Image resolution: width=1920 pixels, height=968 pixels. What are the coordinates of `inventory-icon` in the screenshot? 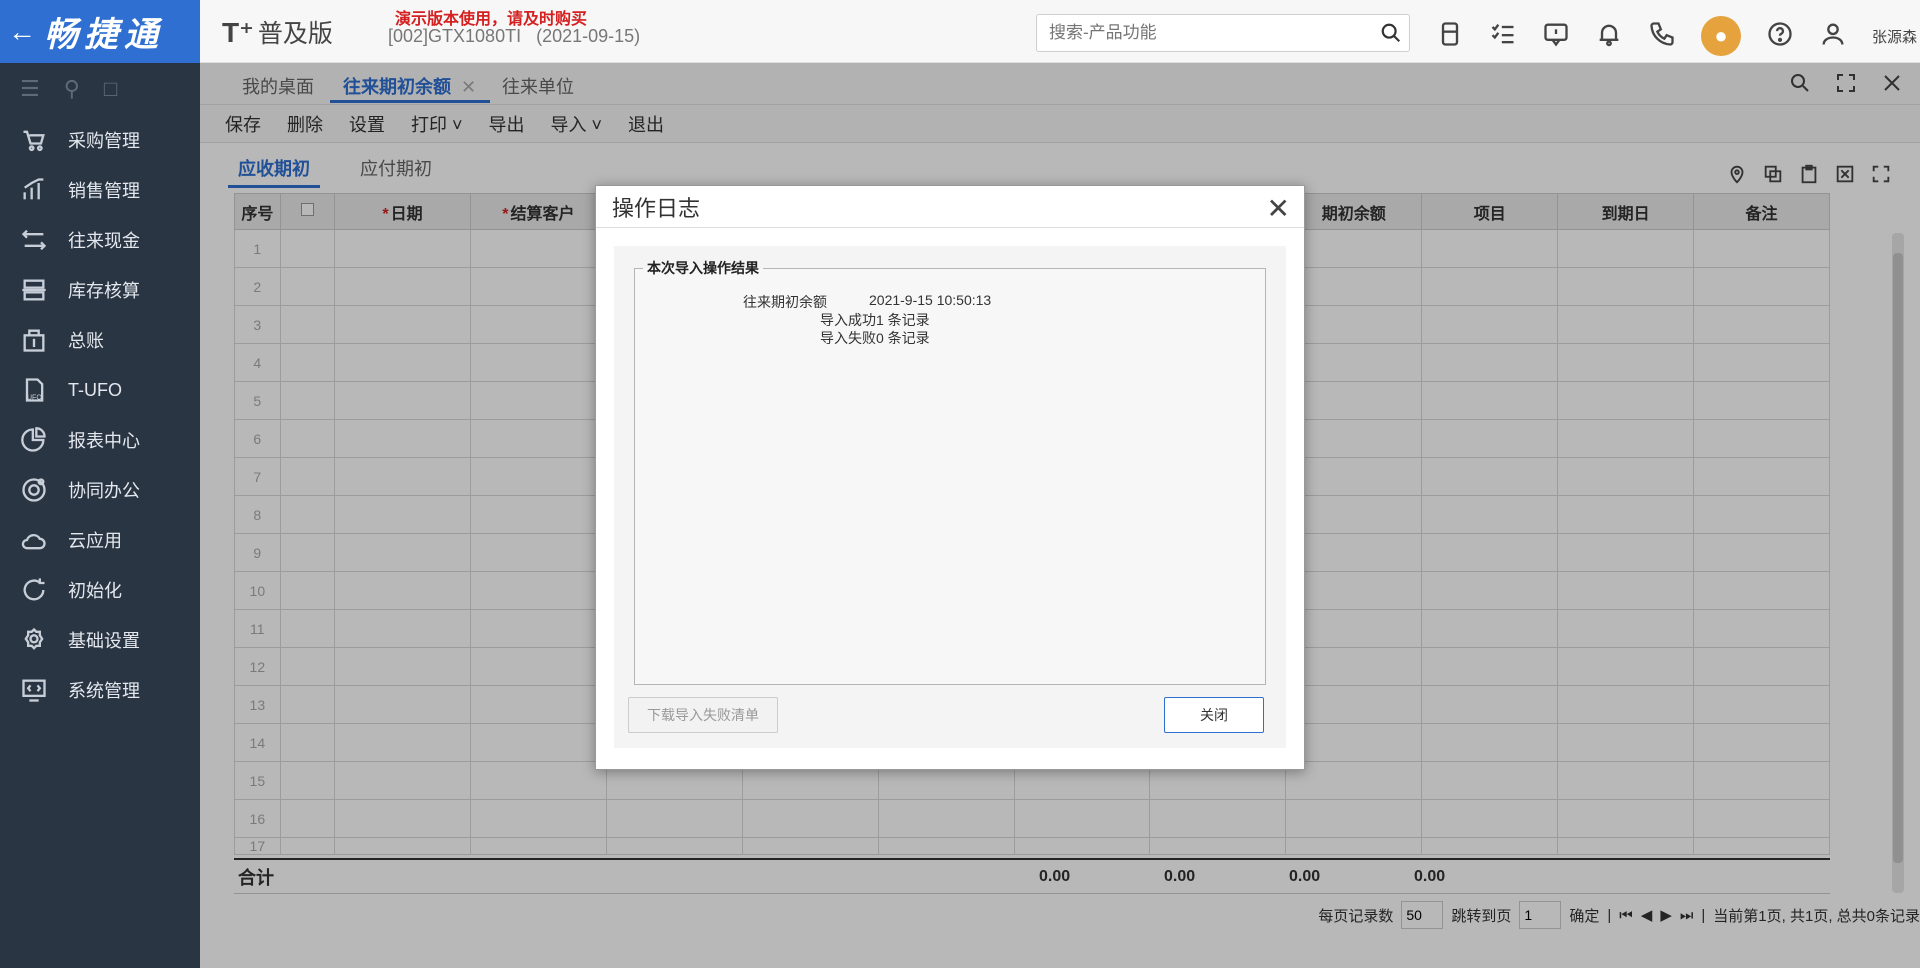 It's located at (34, 290).